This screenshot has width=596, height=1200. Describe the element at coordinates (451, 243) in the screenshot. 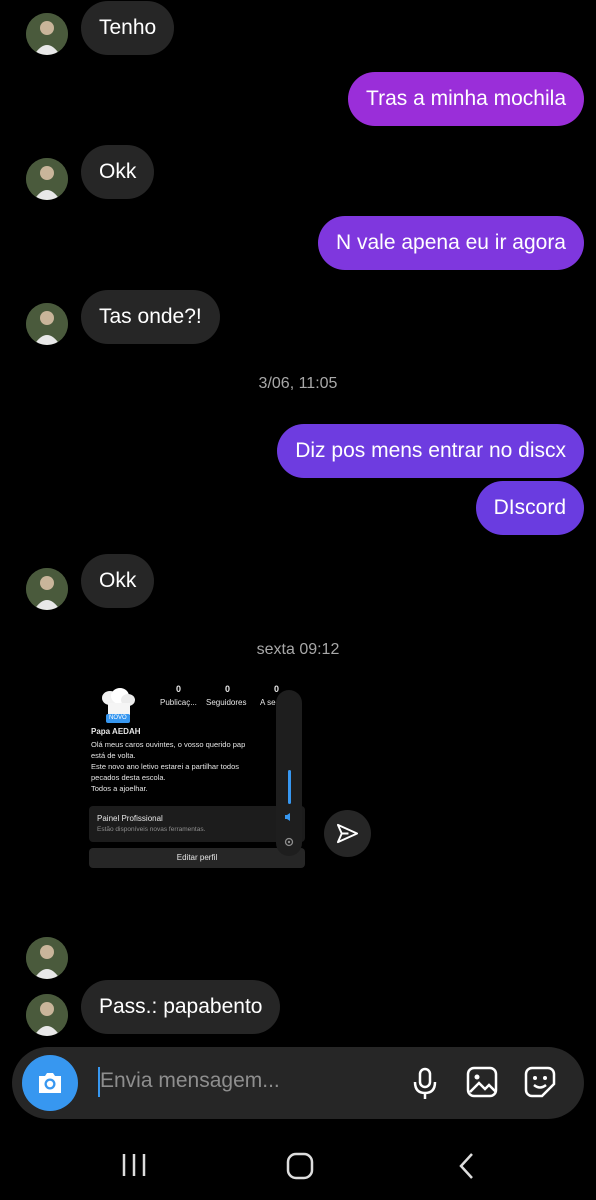

I see `outgoing-message: N vale apena eu ir agora` at that location.